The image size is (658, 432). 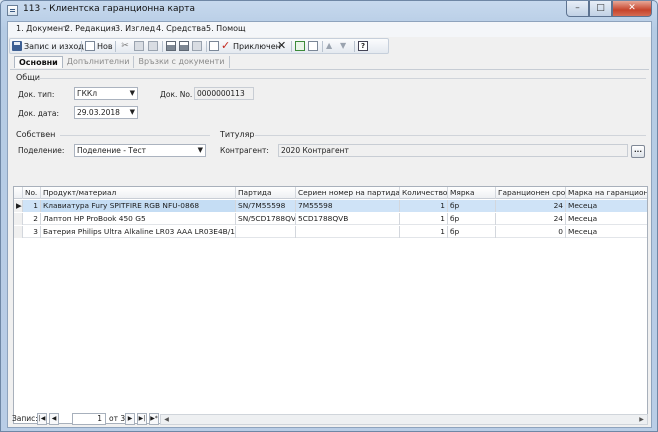 I want to click on serial-cell: 7M55598, so click(x=348, y=206).